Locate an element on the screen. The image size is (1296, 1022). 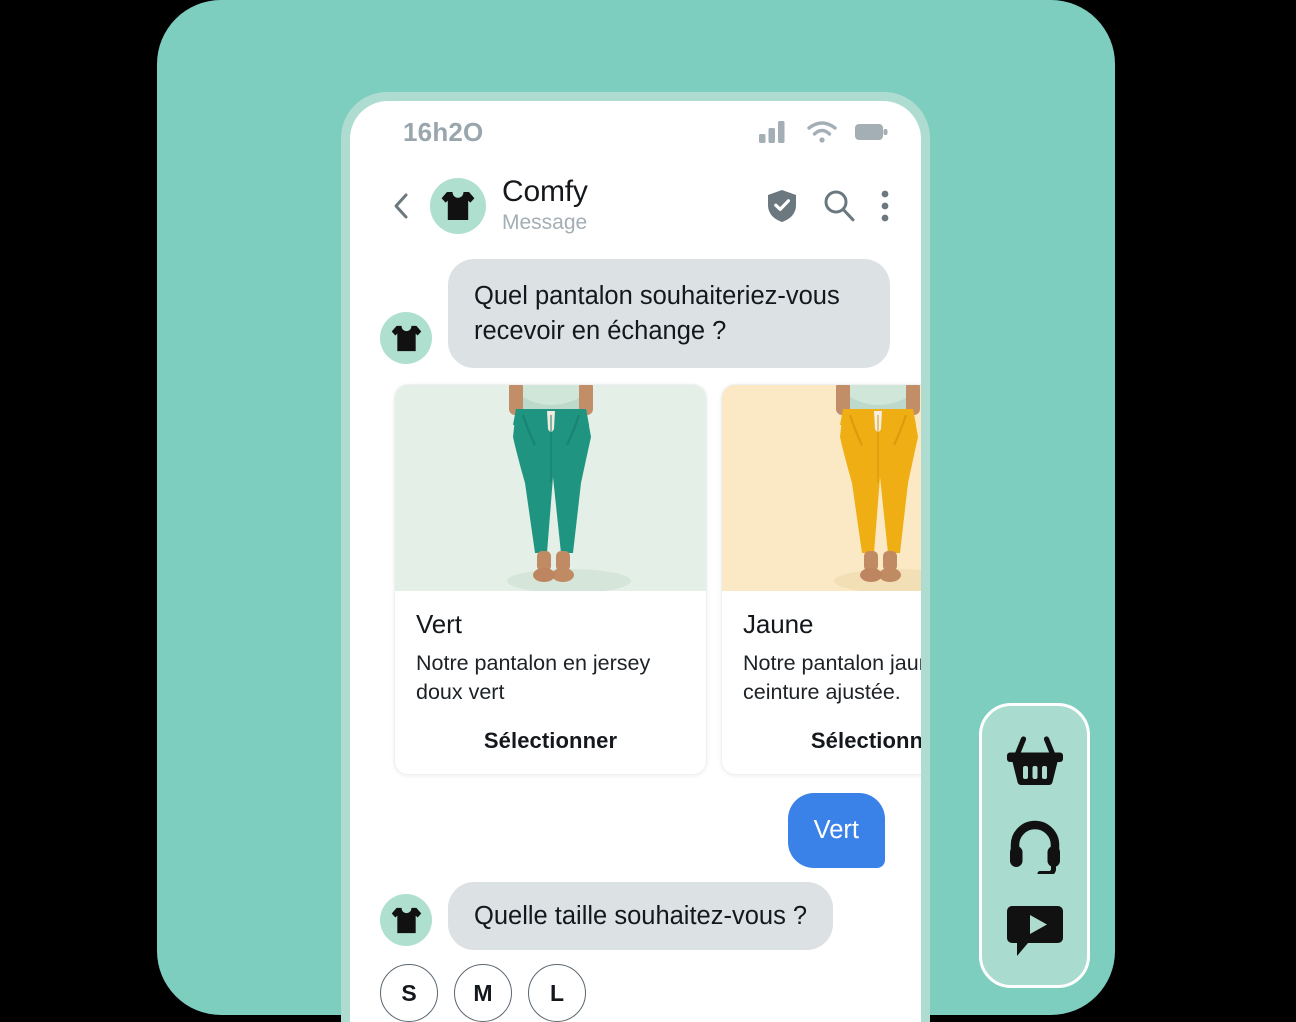
video-chat-button is located at coordinates (1035, 931).